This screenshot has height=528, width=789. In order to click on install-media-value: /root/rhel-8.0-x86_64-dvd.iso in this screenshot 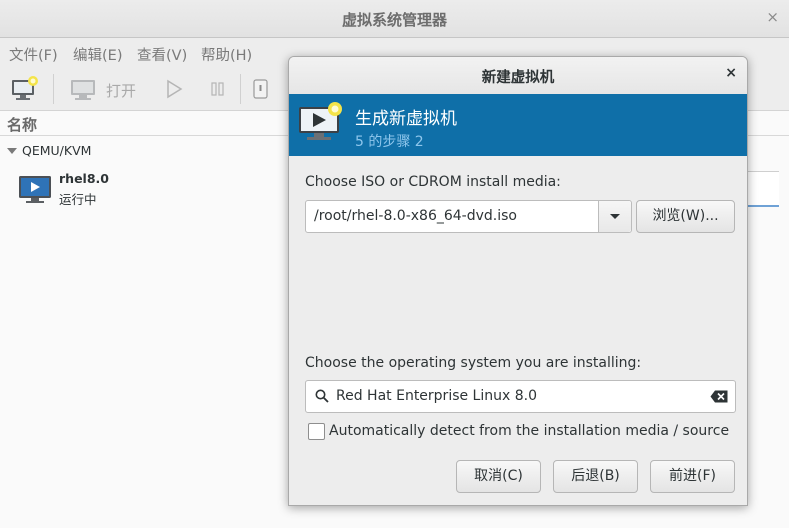, I will do `click(415, 216)`.